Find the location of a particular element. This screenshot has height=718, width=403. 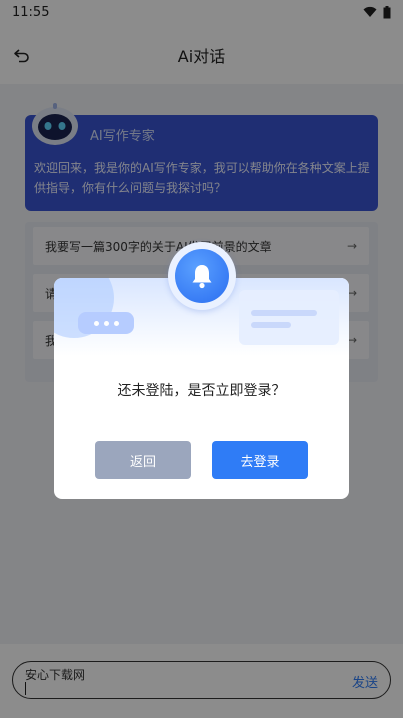

bell-icon is located at coordinates (202, 277).